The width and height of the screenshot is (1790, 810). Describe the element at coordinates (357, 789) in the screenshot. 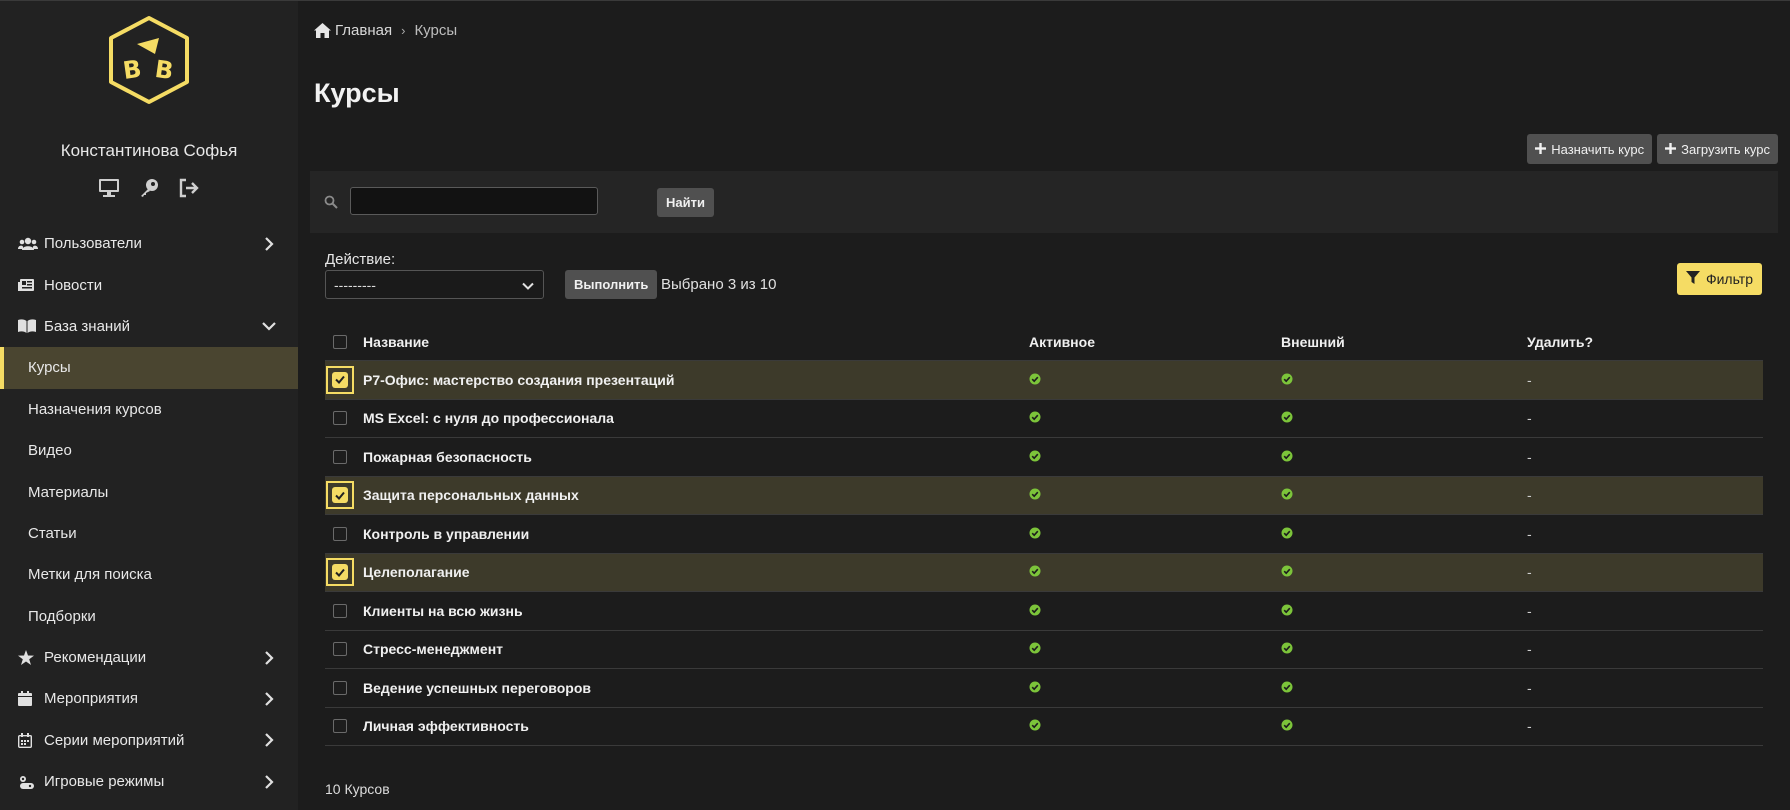

I see `result-count: 10 Курсов` at that location.